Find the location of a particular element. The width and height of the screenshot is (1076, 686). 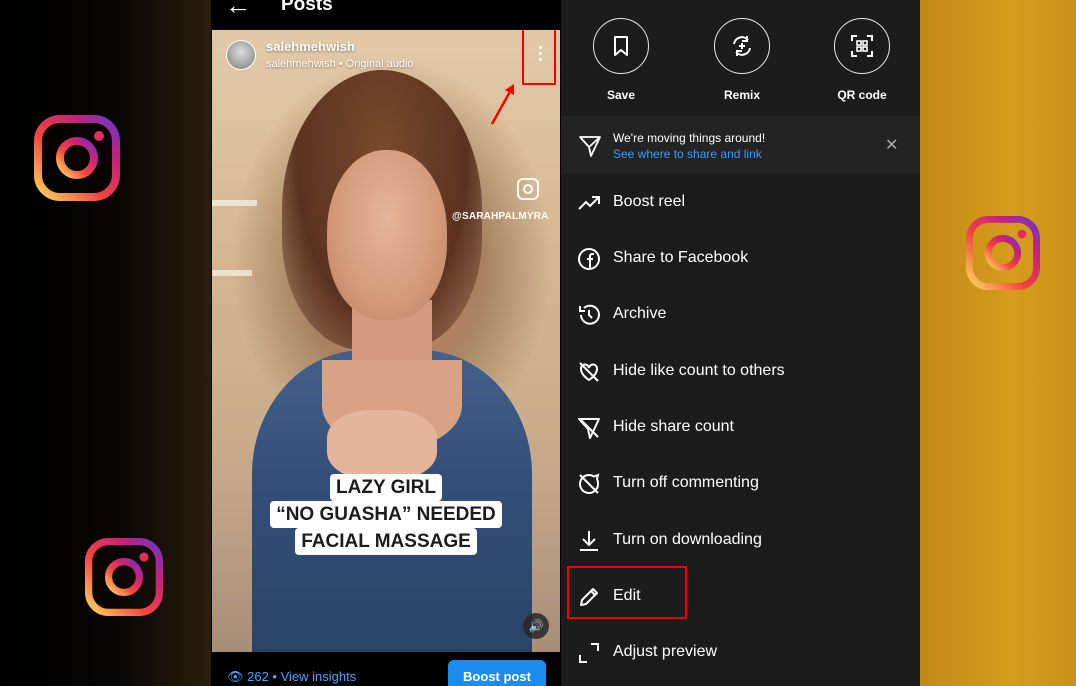

post-audio-subtitle: salehmehwish • Original audio is located at coordinates (340, 64).